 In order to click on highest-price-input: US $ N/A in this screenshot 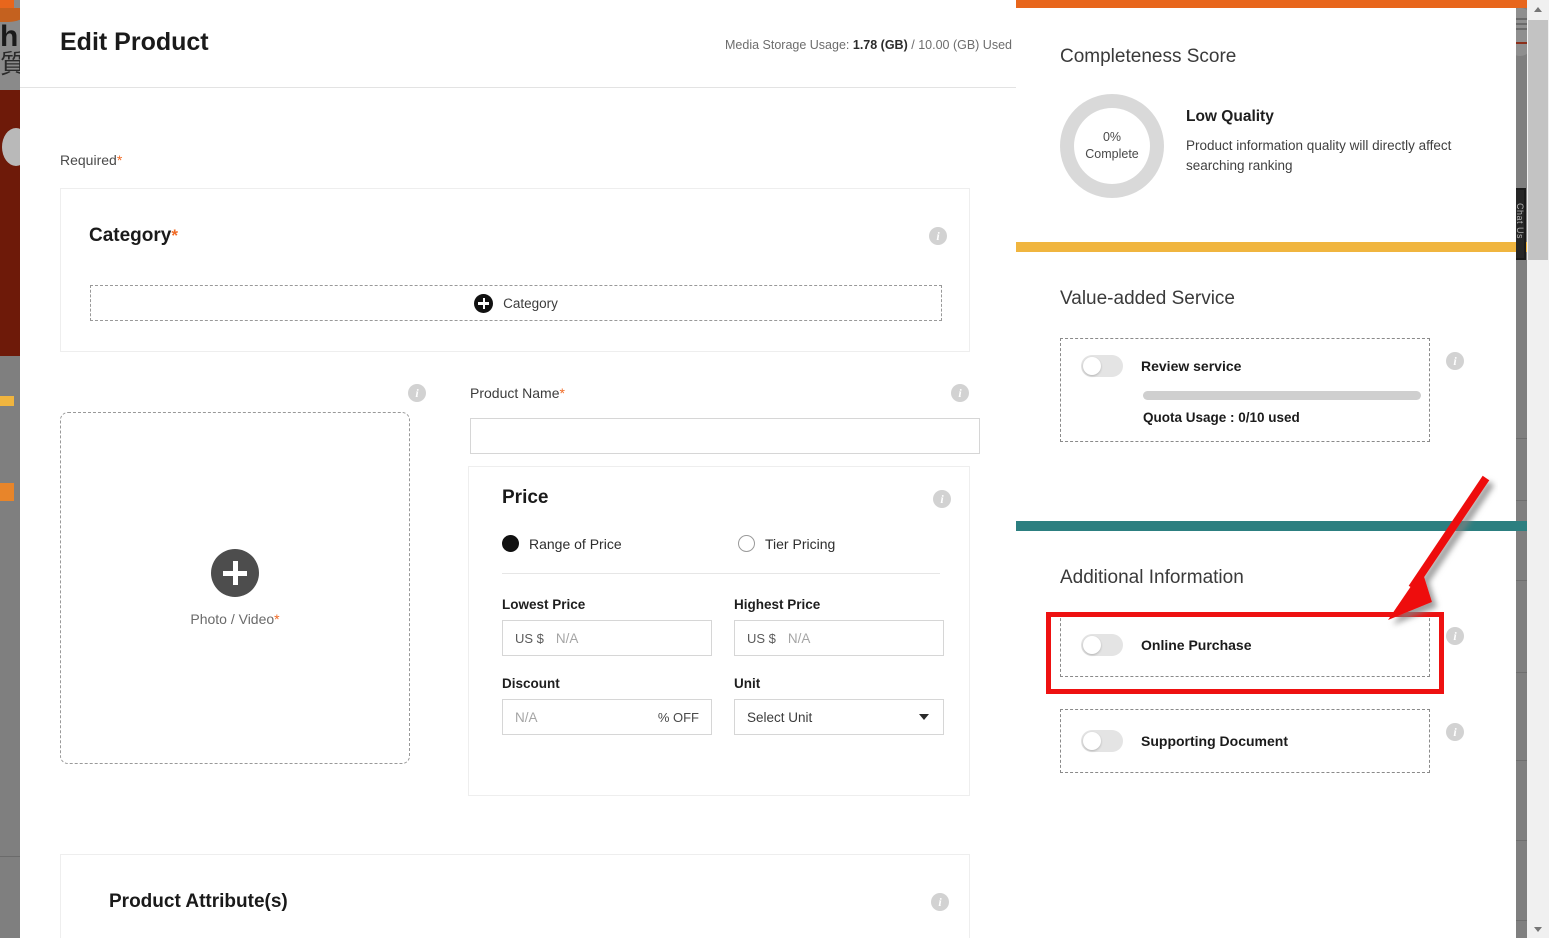, I will do `click(839, 638)`.